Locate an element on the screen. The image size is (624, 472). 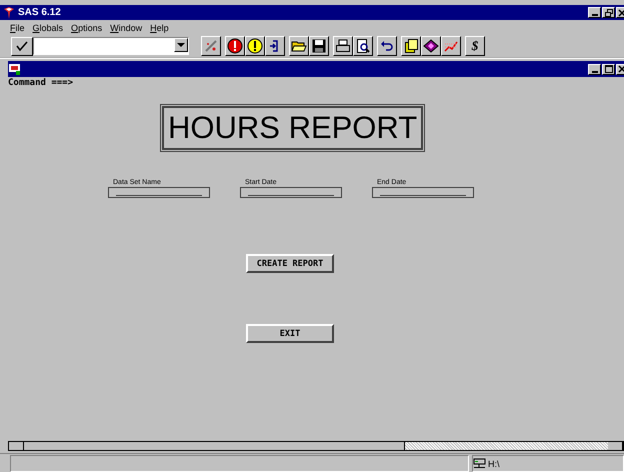
menu-item: Globals is located at coordinates (48, 27).